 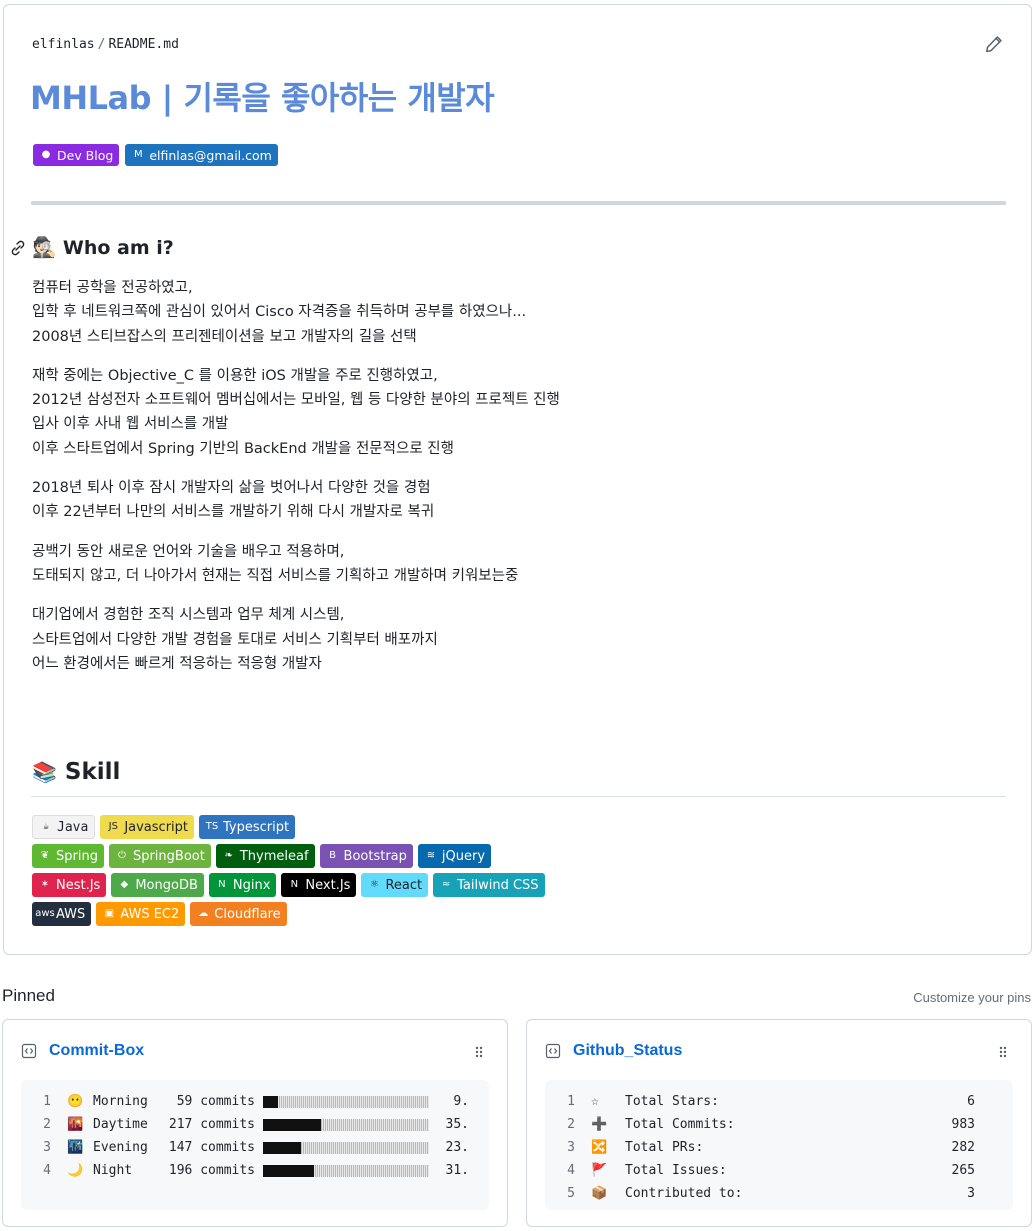 What do you see at coordinates (73, 827) in the screenshot?
I see `badge-label: Java` at bounding box center [73, 827].